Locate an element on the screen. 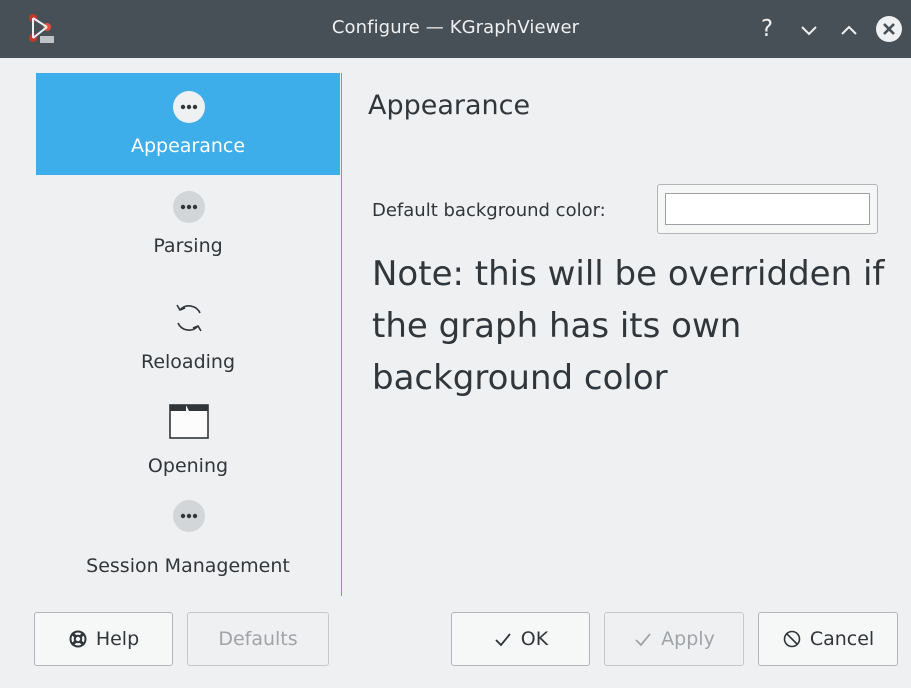 The width and height of the screenshot is (911, 688). apply-button-label: Apply is located at coordinates (688, 639).